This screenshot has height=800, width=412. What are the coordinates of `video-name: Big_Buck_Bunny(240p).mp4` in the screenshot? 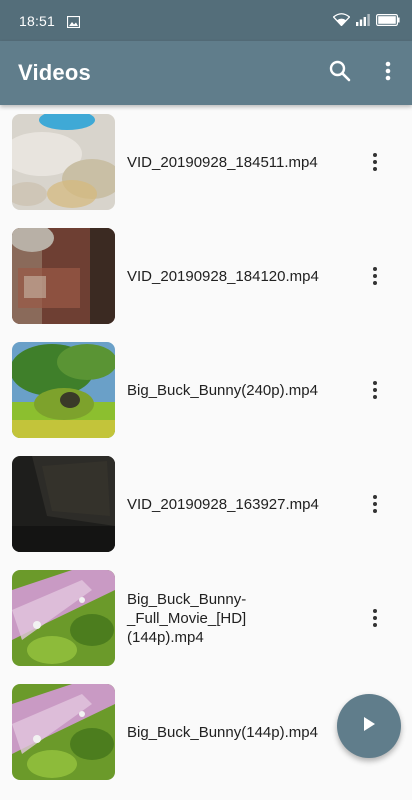 It's located at (222, 390).